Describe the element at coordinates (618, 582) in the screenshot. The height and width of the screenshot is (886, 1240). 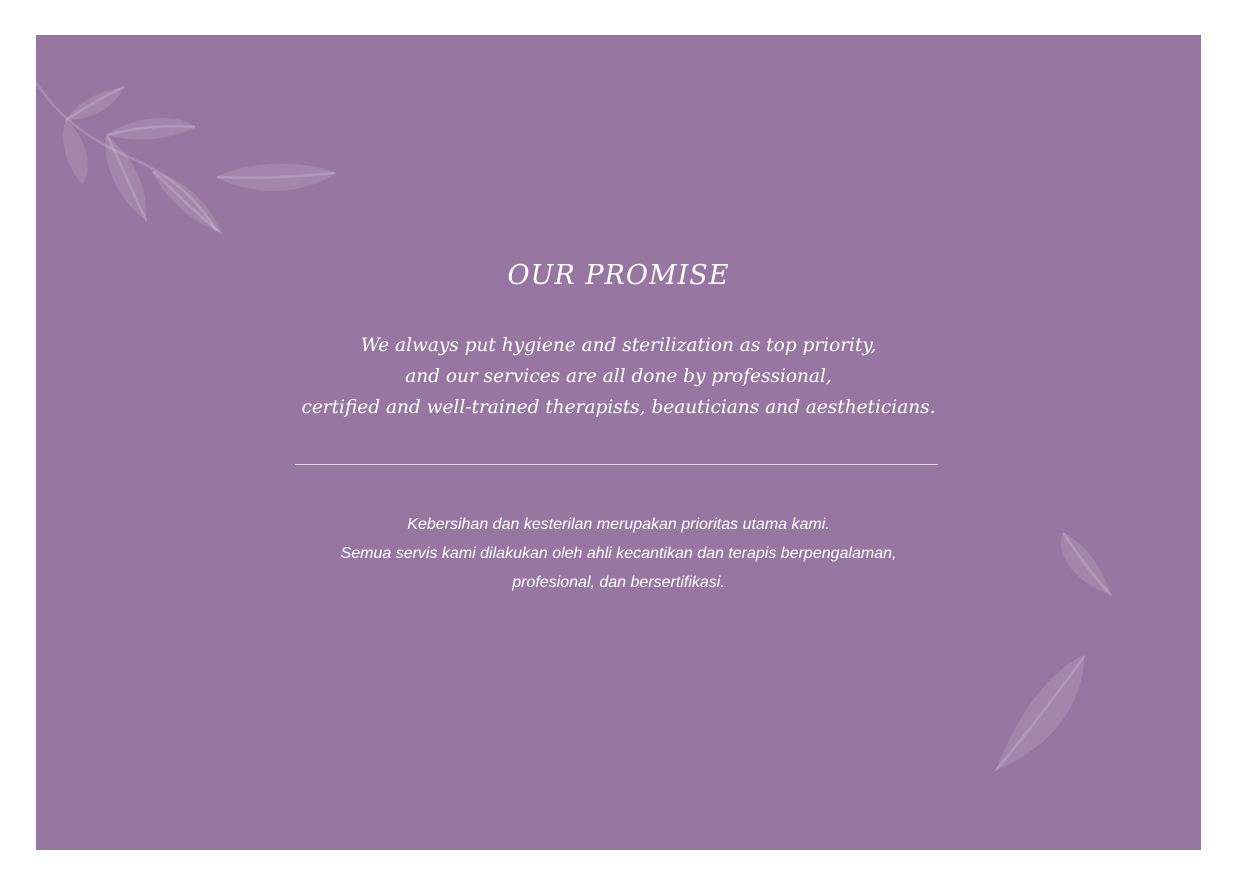
I see `promise-indonesian-line: profesional, dan bersertifikasi.` at that location.